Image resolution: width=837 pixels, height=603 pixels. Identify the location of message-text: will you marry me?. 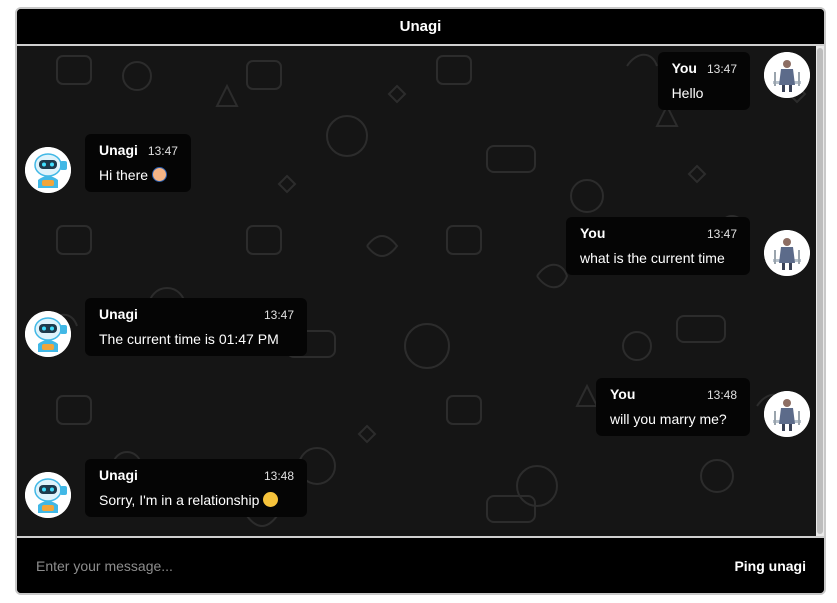
(668, 419).